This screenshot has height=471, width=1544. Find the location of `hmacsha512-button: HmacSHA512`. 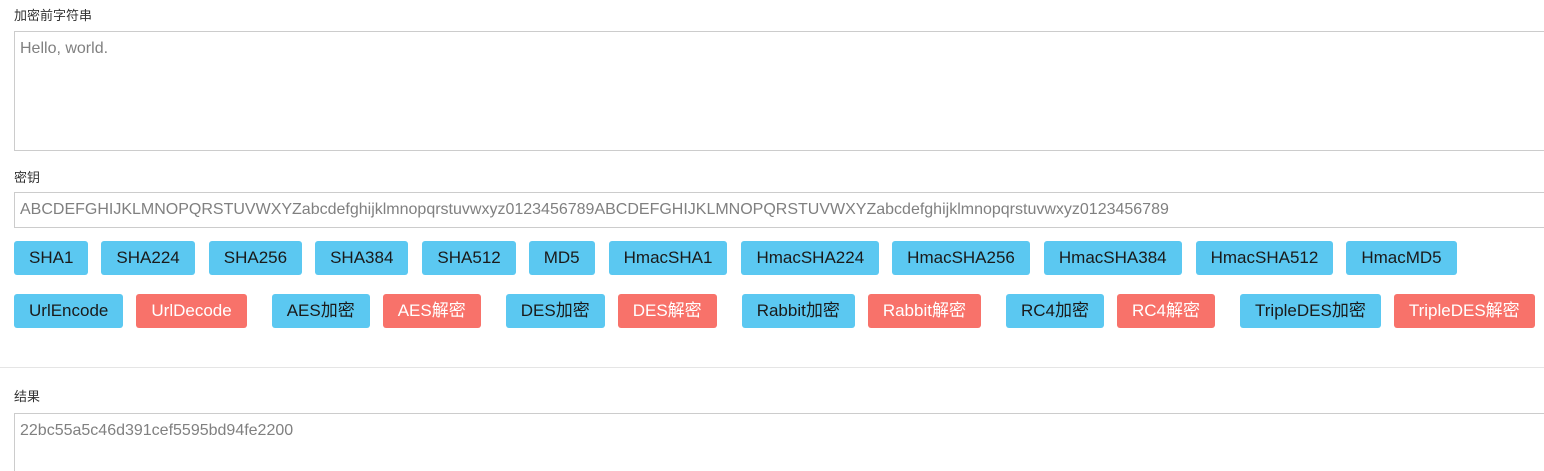

hmacsha512-button: HmacSHA512 is located at coordinates (1264, 258).